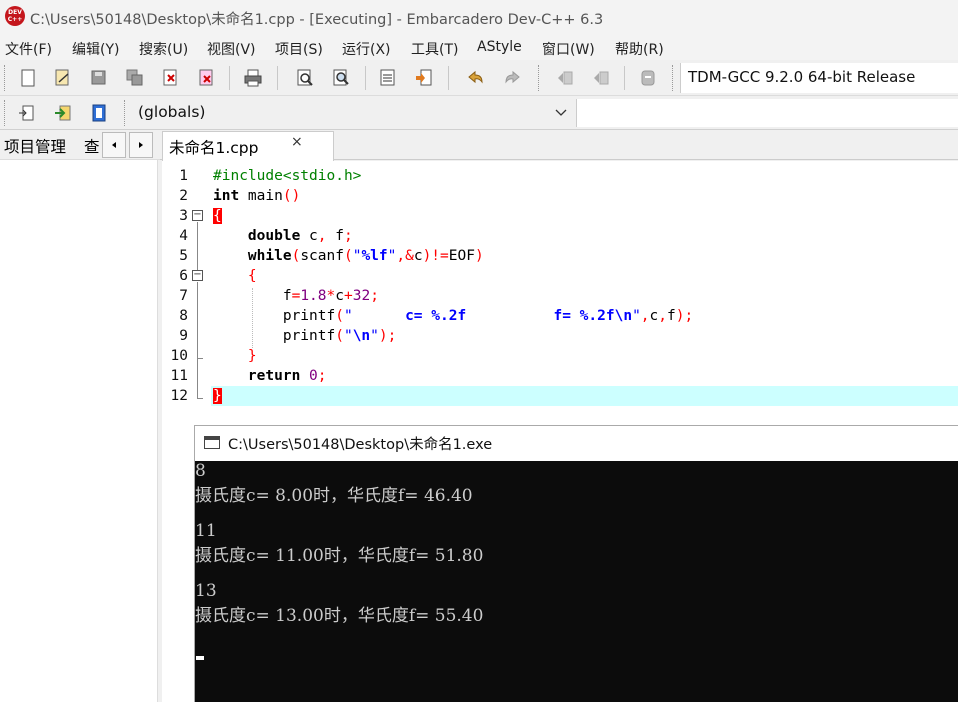 The image size is (958, 702). I want to click on code-line-7: f=1.8*c+32;, so click(296, 296).